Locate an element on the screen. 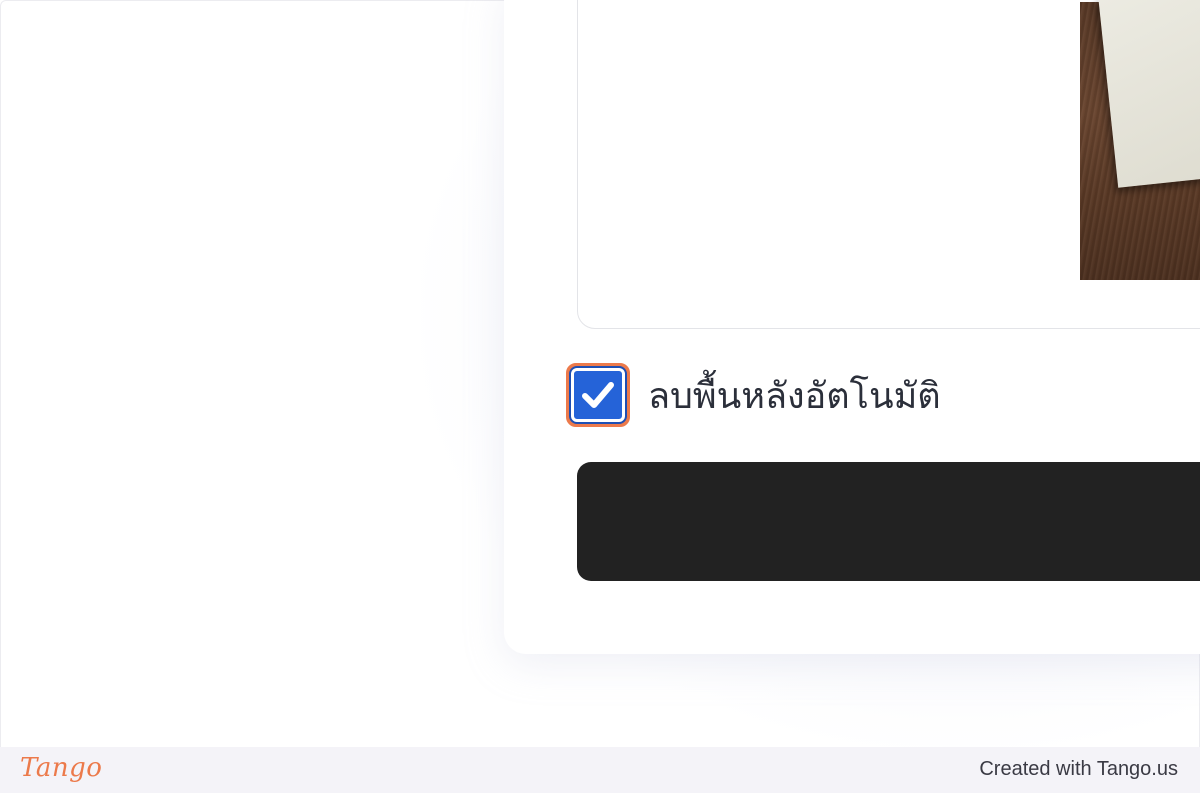  auto-remove-background-option: ลบพื้นหลังอัตโนมัติ is located at coordinates (753, 395).